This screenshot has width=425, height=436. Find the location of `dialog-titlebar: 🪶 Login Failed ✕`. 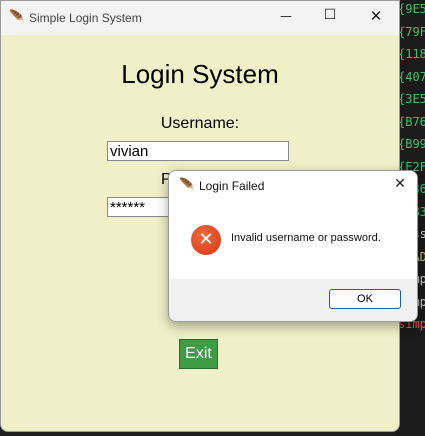

dialog-titlebar: 🪶 Login Failed ✕ is located at coordinates (293, 186).